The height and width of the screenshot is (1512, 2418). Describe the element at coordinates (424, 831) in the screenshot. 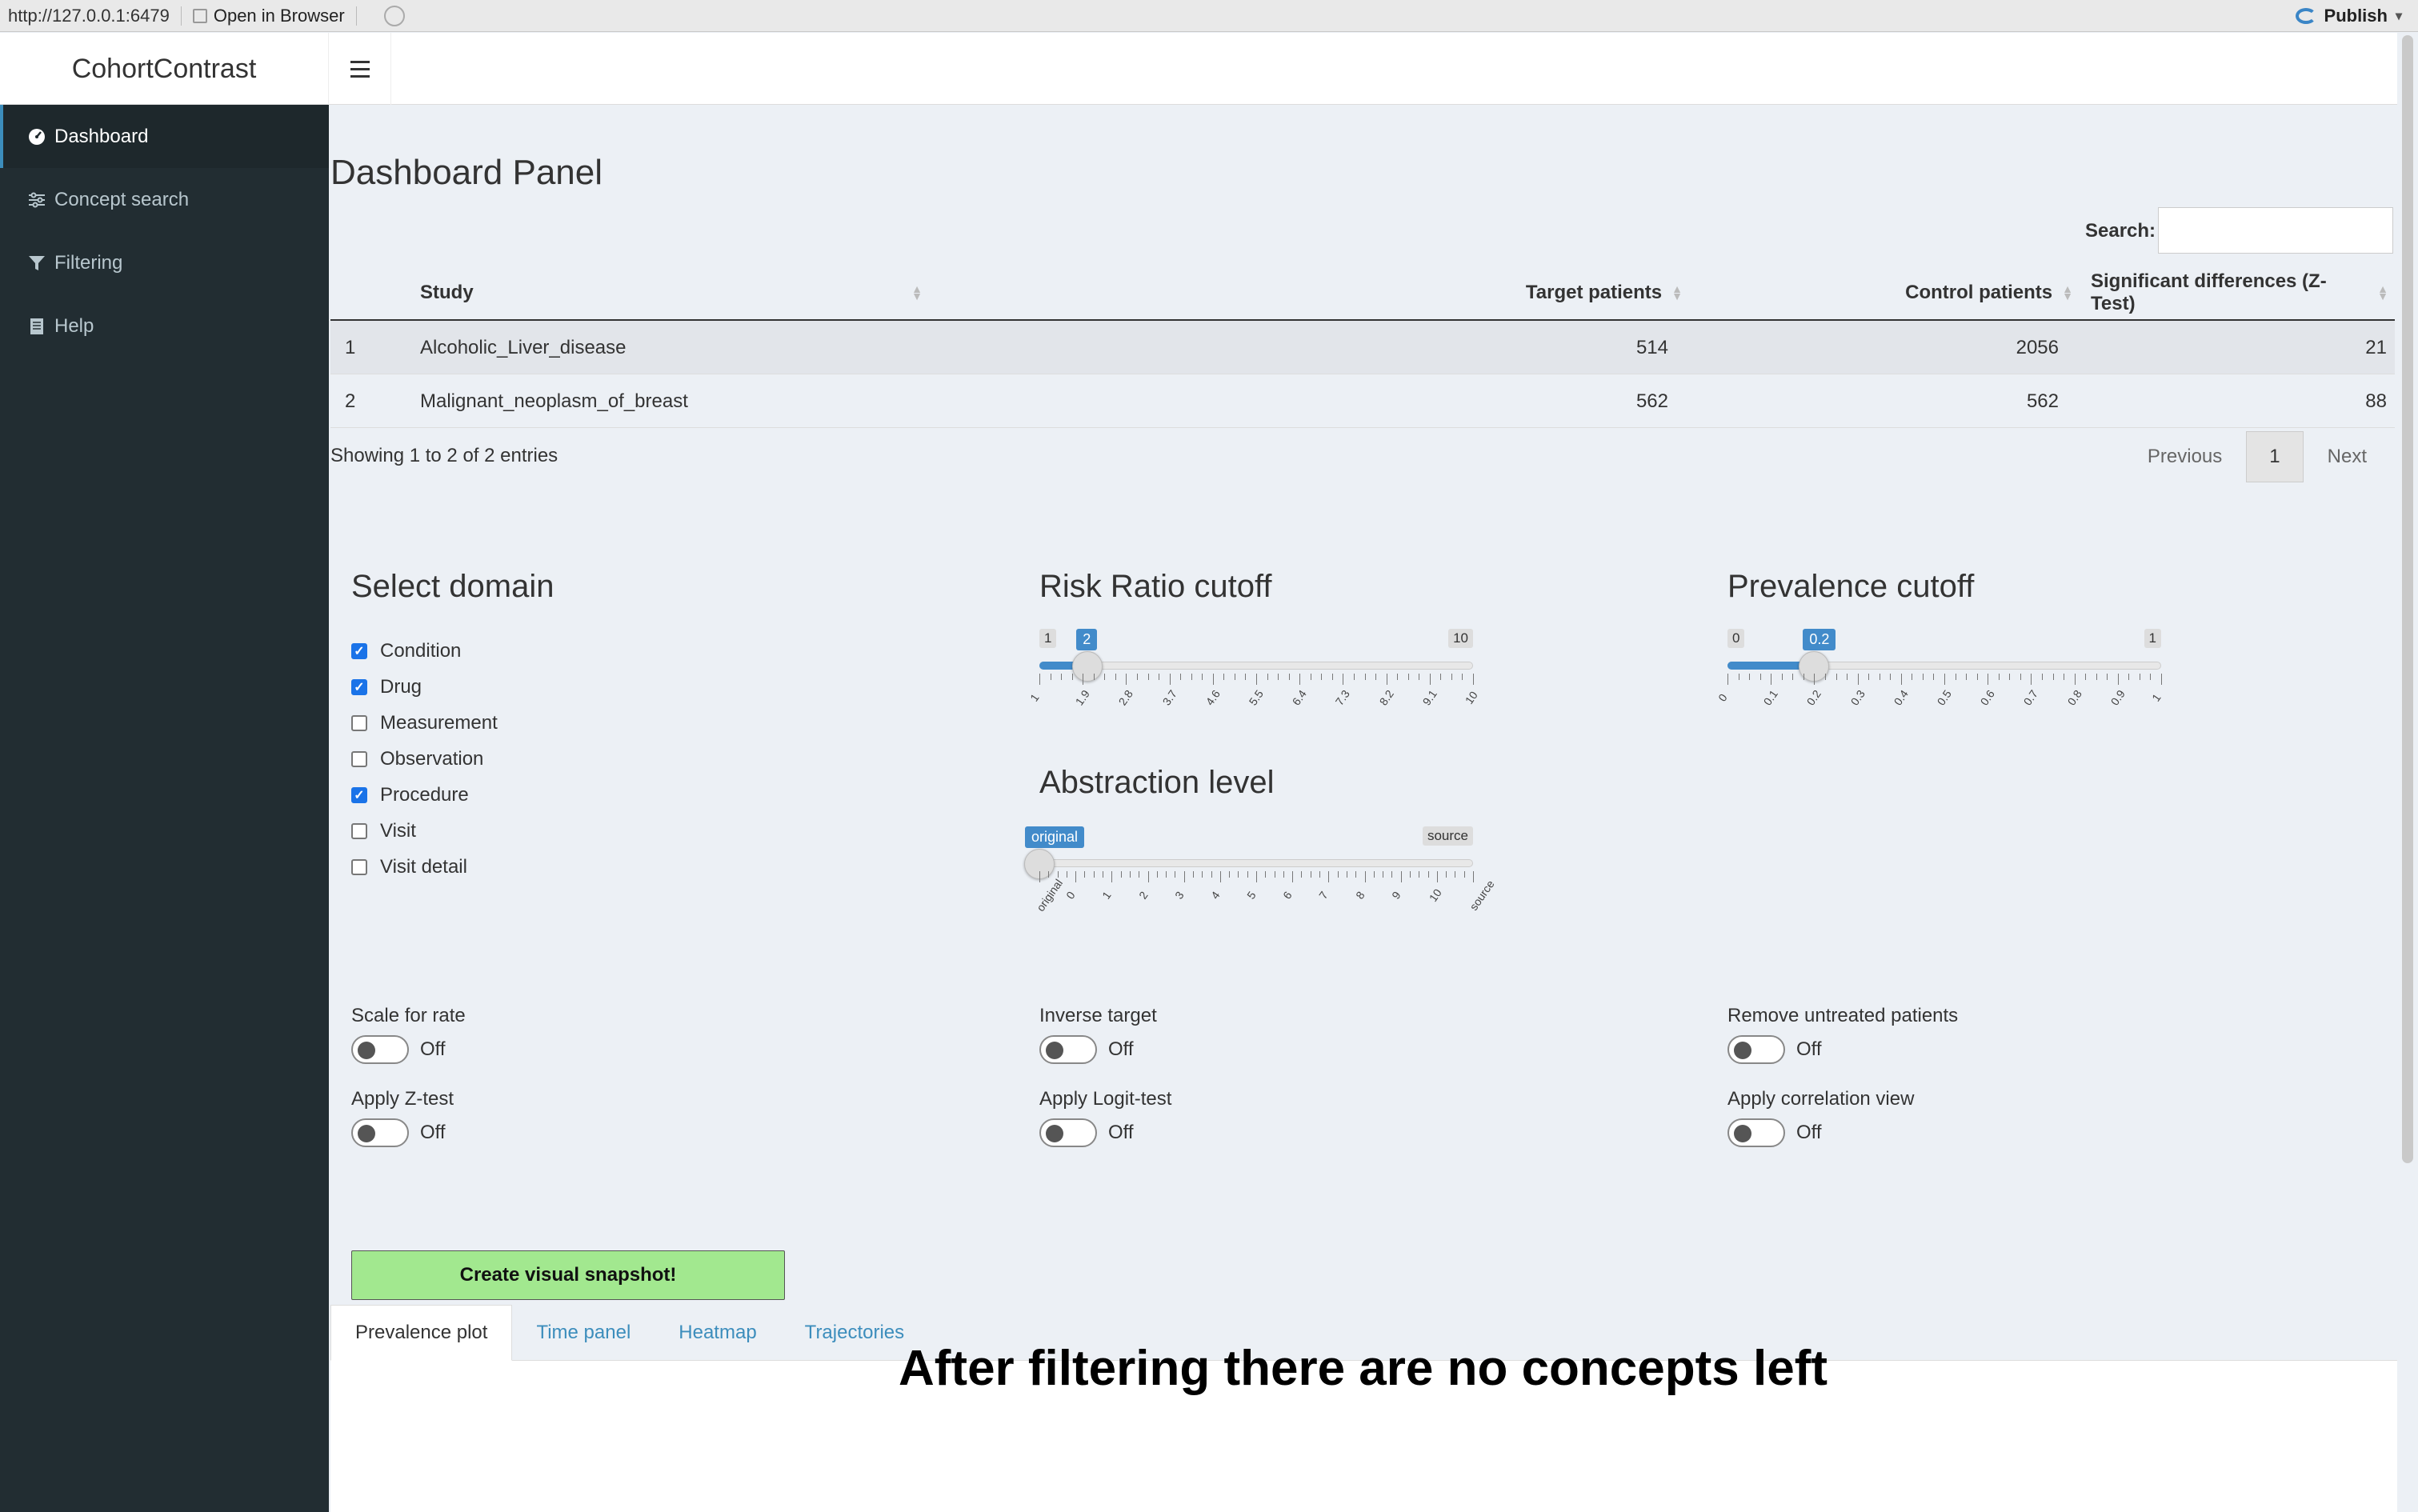

I see `domain-option-visit: Visit` at that location.